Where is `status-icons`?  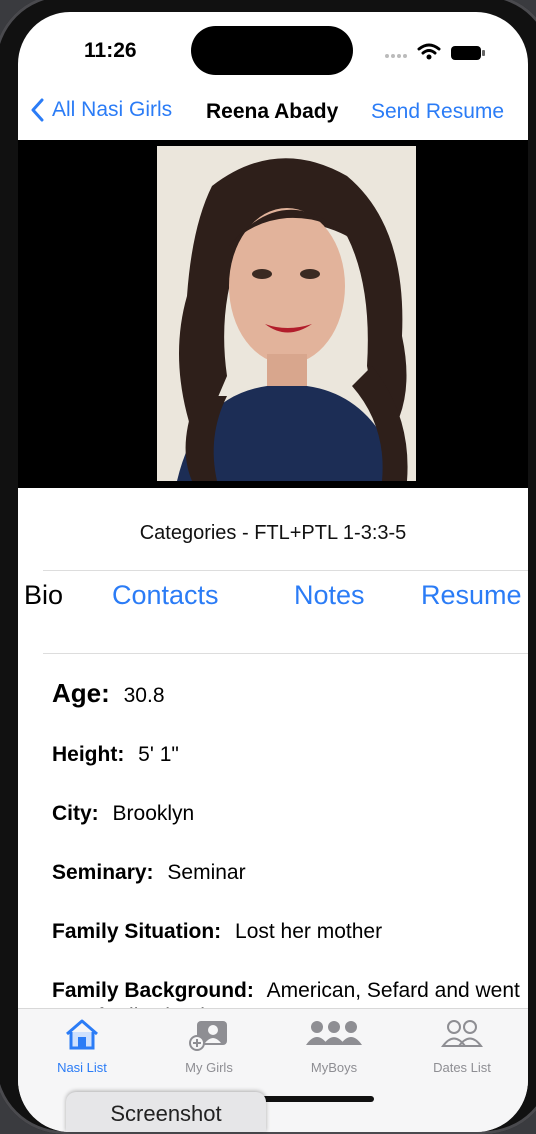
status-icons is located at coordinates (438, 51).